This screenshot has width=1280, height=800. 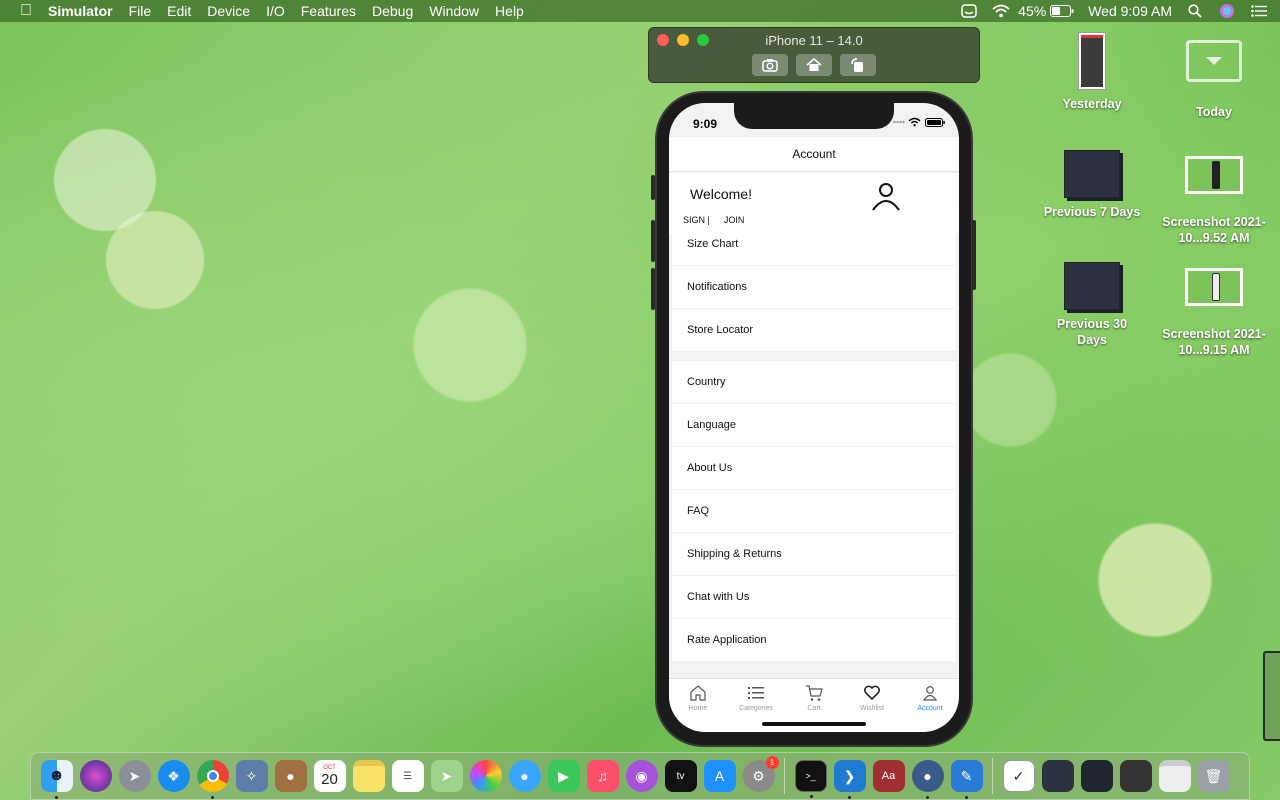 What do you see at coordinates (1271, 696) in the screenshot?
I see `offscreen-window-edge` at bounding box center [1271, 696].